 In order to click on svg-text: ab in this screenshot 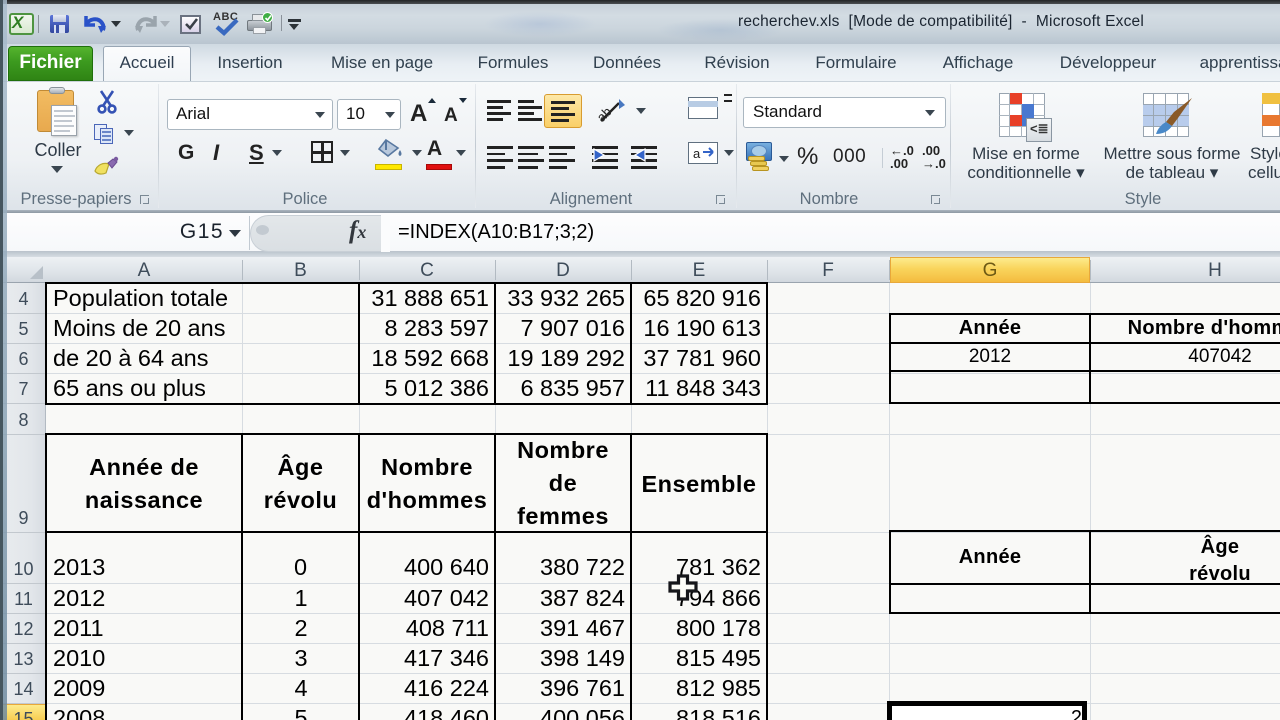, I will do `click(606, 114)`.